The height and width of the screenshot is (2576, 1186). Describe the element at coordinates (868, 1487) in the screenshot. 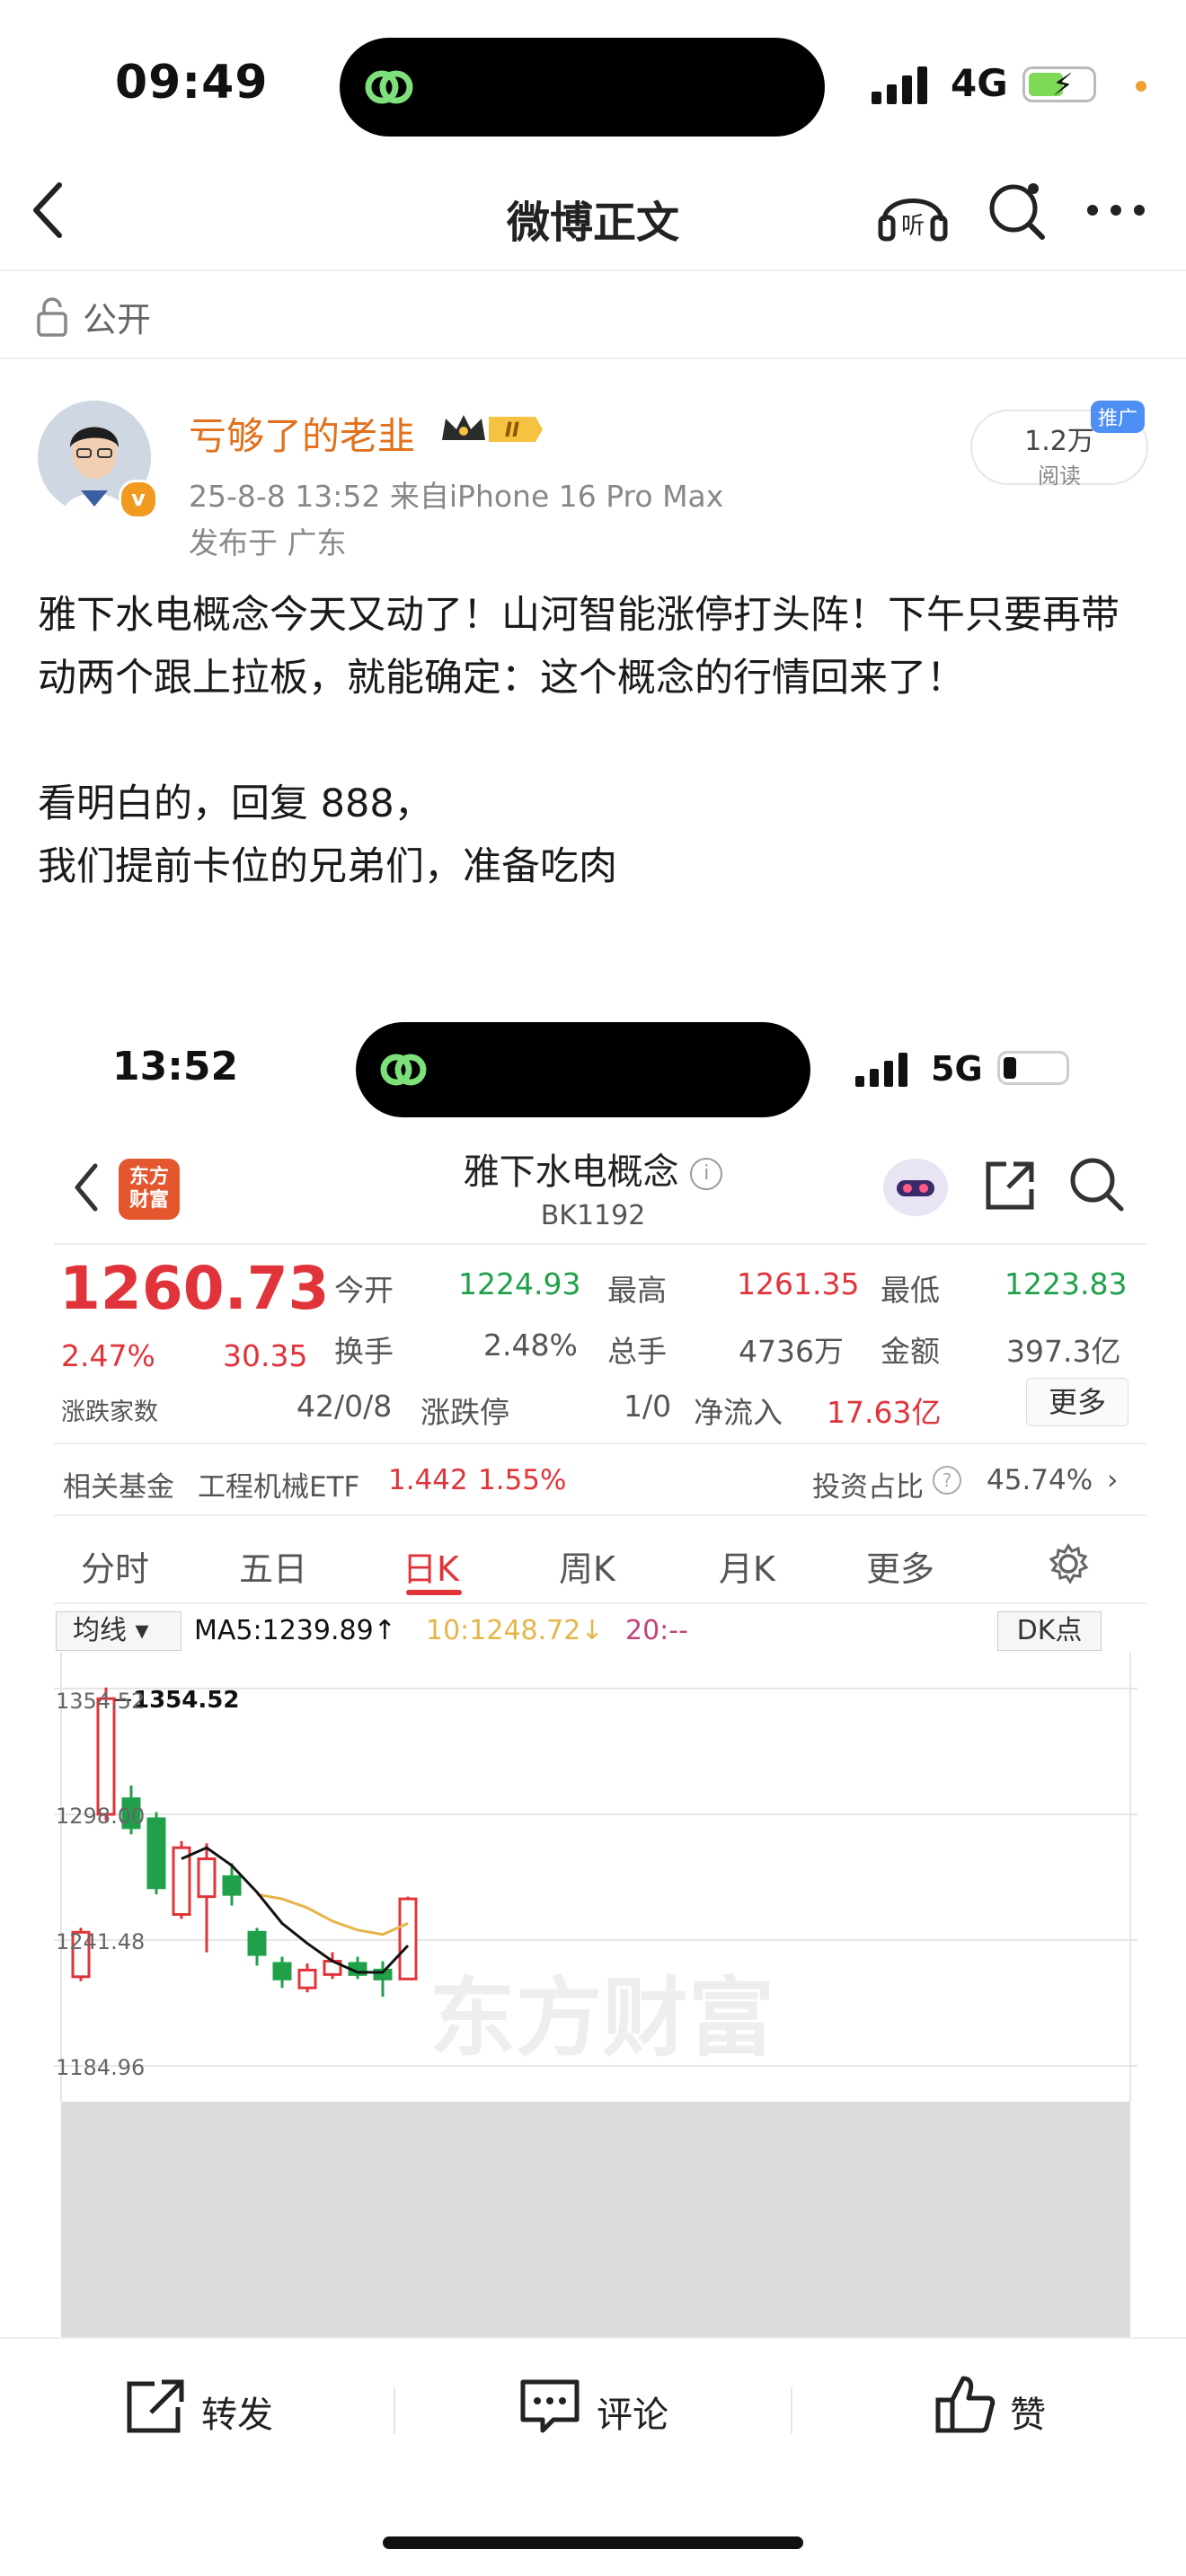

I see `fund-ratio-label: 投资占比` at that location.